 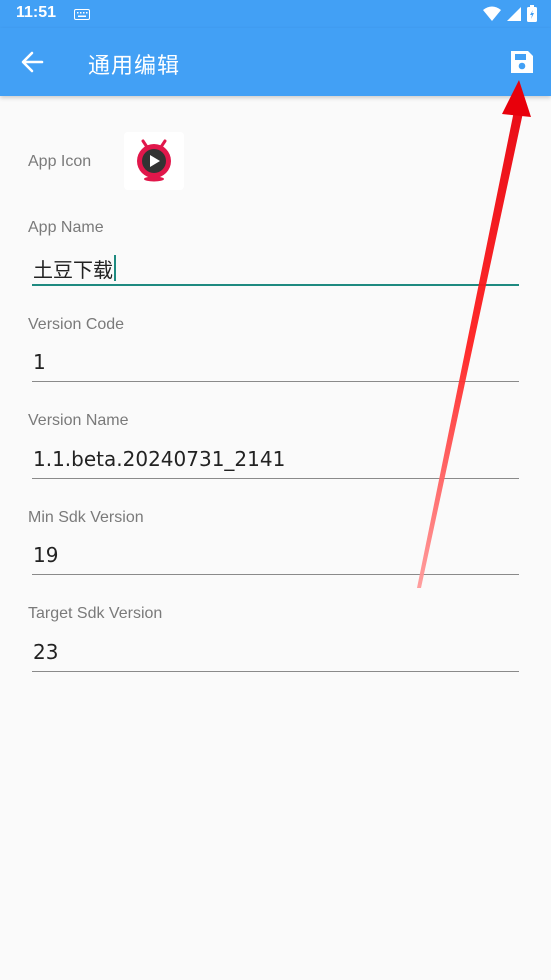 I want to click on app-name-label: App Name, so click(x=66, y=227).